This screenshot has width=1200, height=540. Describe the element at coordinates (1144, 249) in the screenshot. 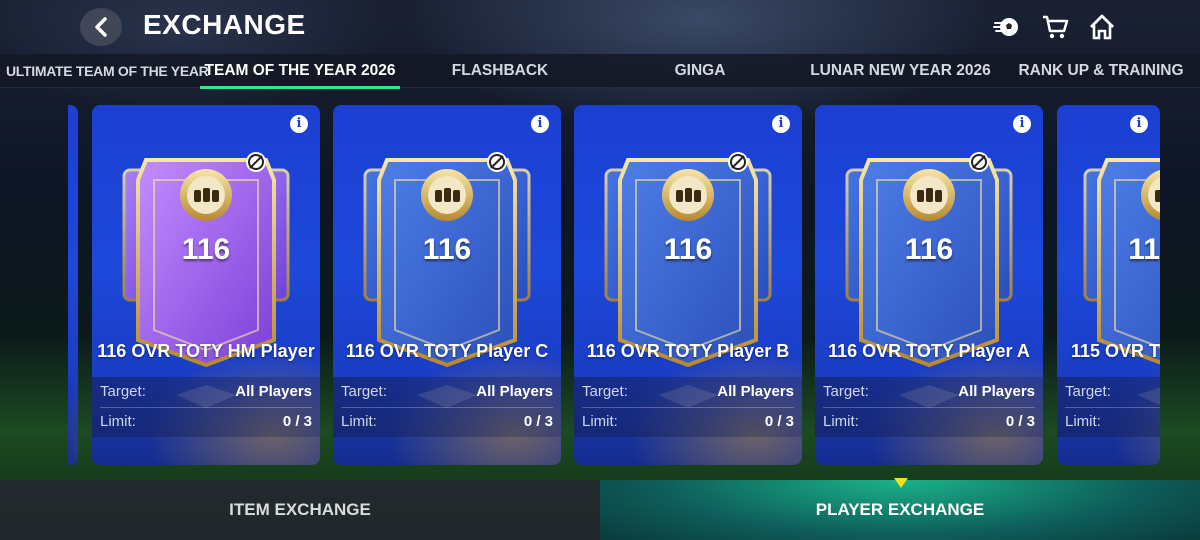

I see `ovr-rating: 11` at that location.